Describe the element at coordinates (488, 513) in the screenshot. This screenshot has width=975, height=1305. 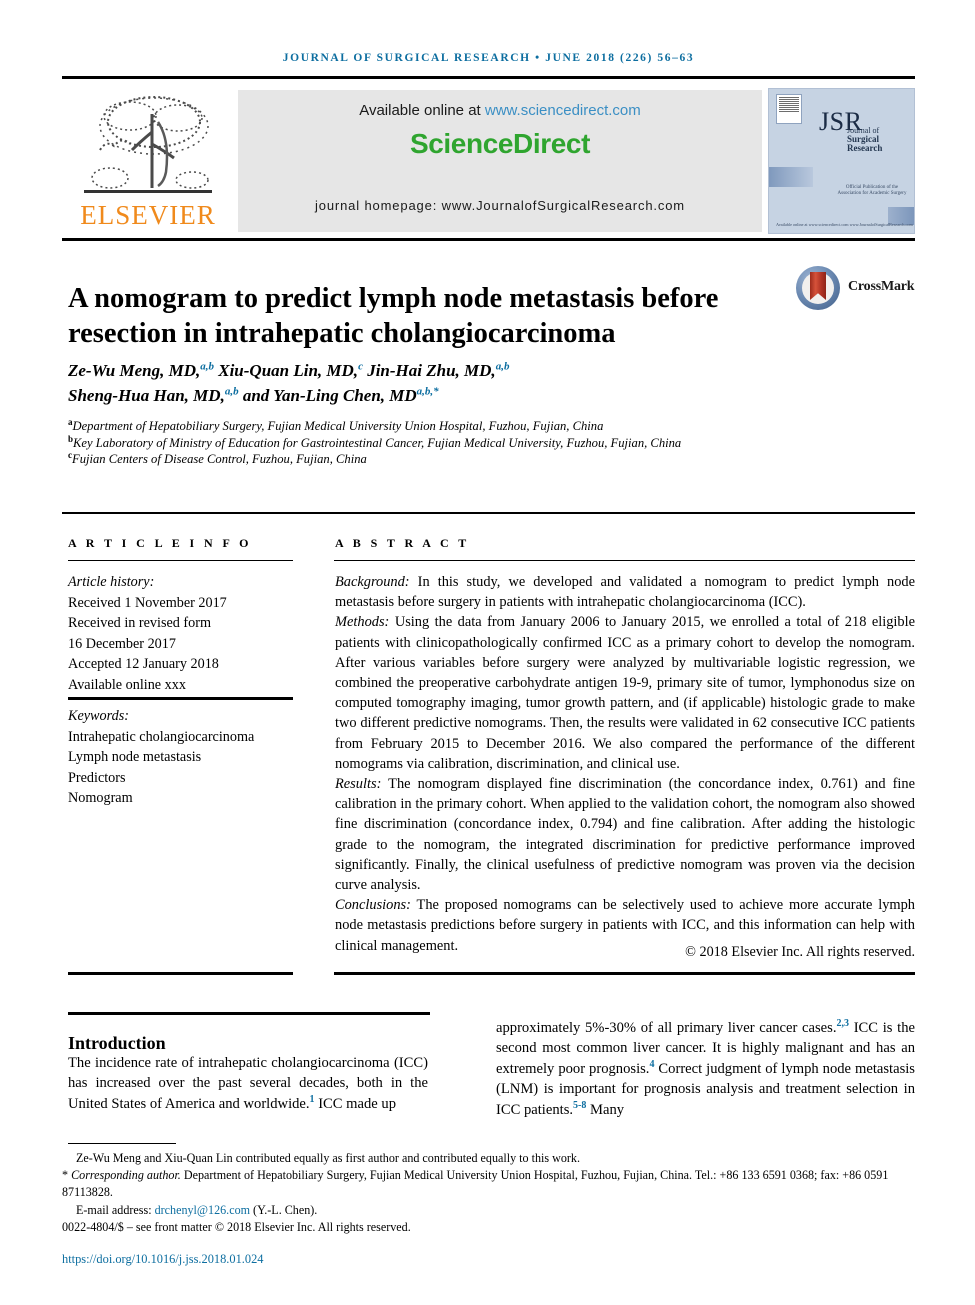
I see `affiliation-rule` at that location.